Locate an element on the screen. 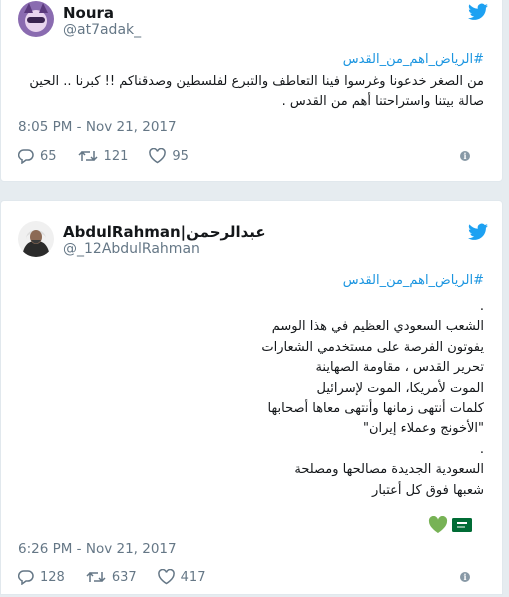  tweet-line: الموت لأمريكا، الموت لإسرائيل is located at coordinates (400, 388).